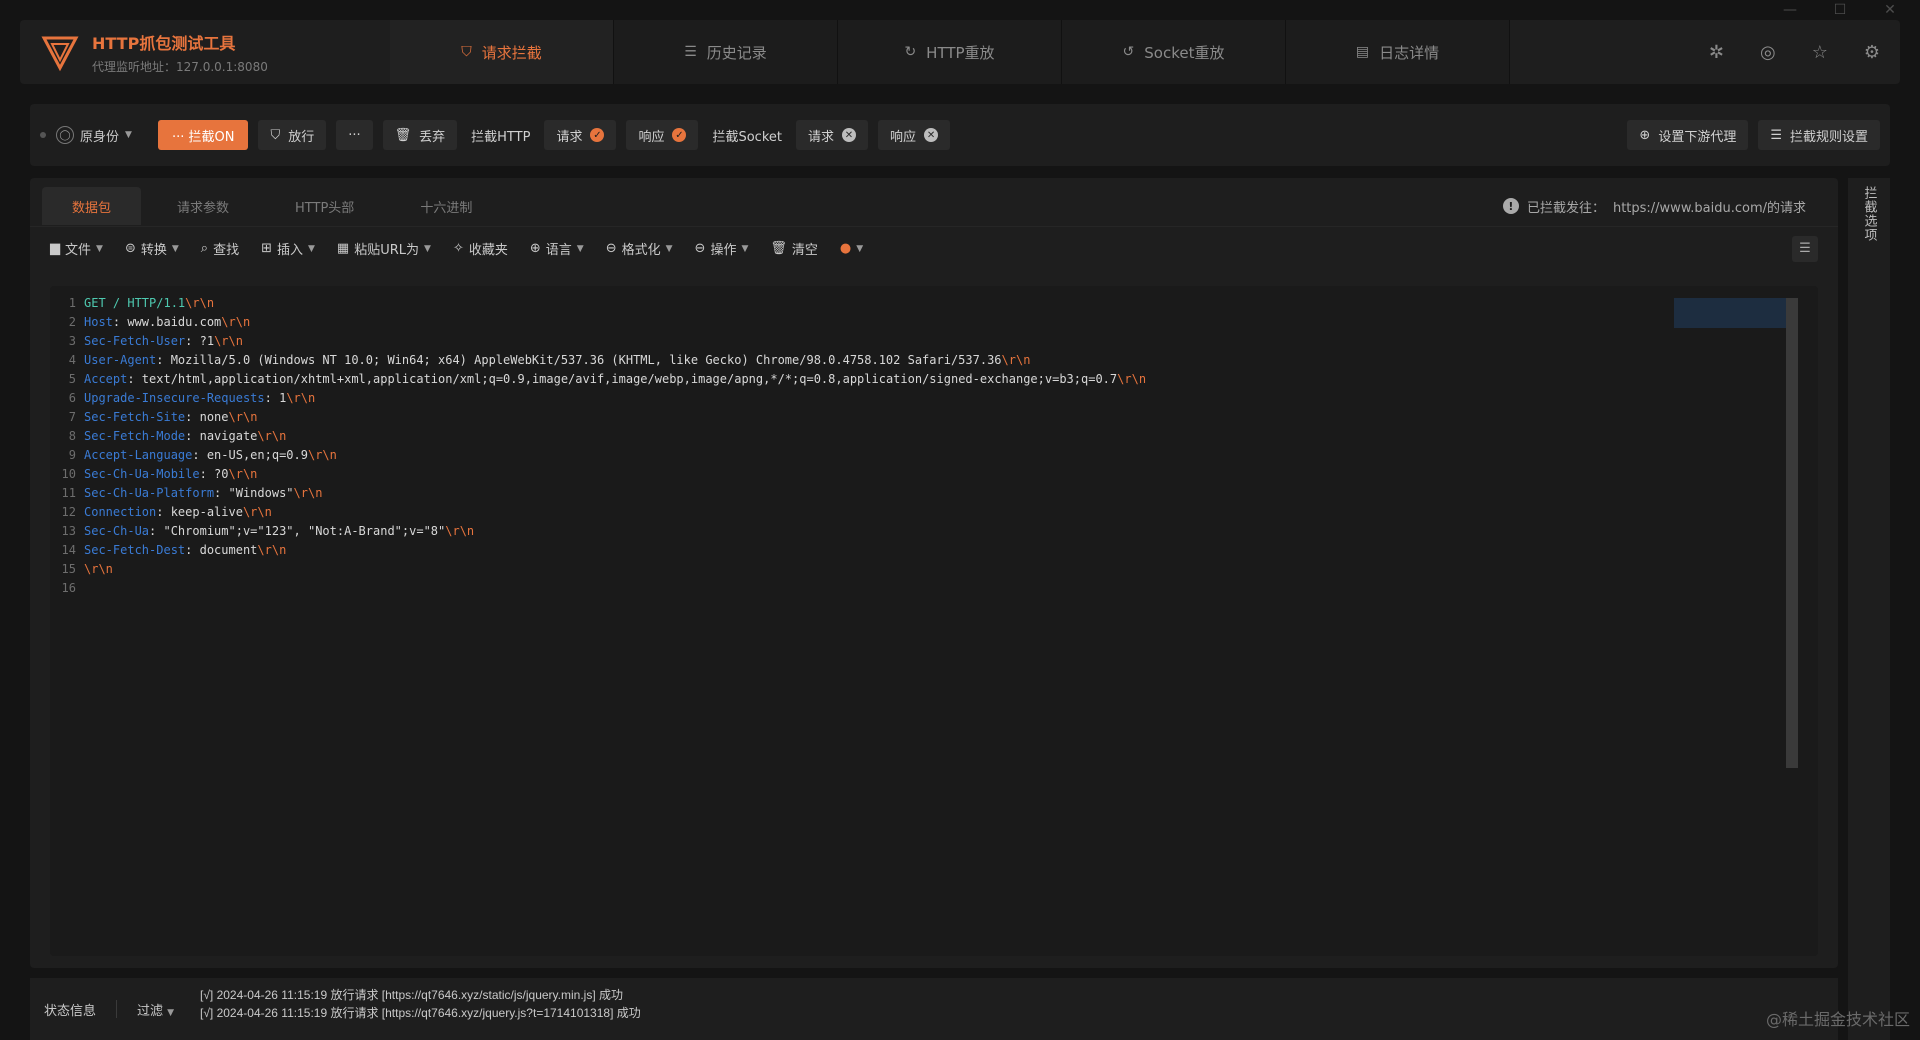 The height and width of the screenshot is (1040, 1920). What do you see at coordinates (480, 248) in the screenshot?
I see `favorites-button: ✧ 收藏夹` at bounding box center [480, 248].